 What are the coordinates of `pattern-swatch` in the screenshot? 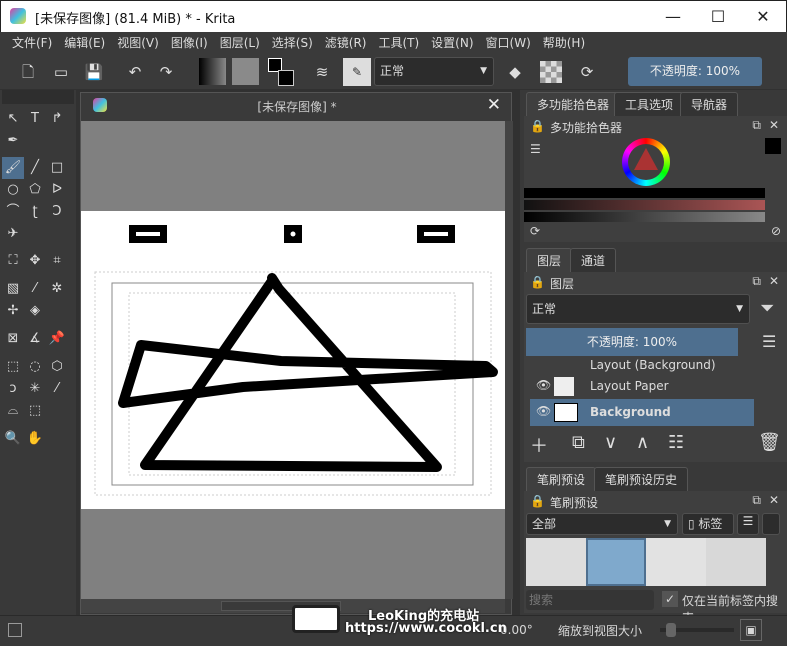 It's located at (245, 71).